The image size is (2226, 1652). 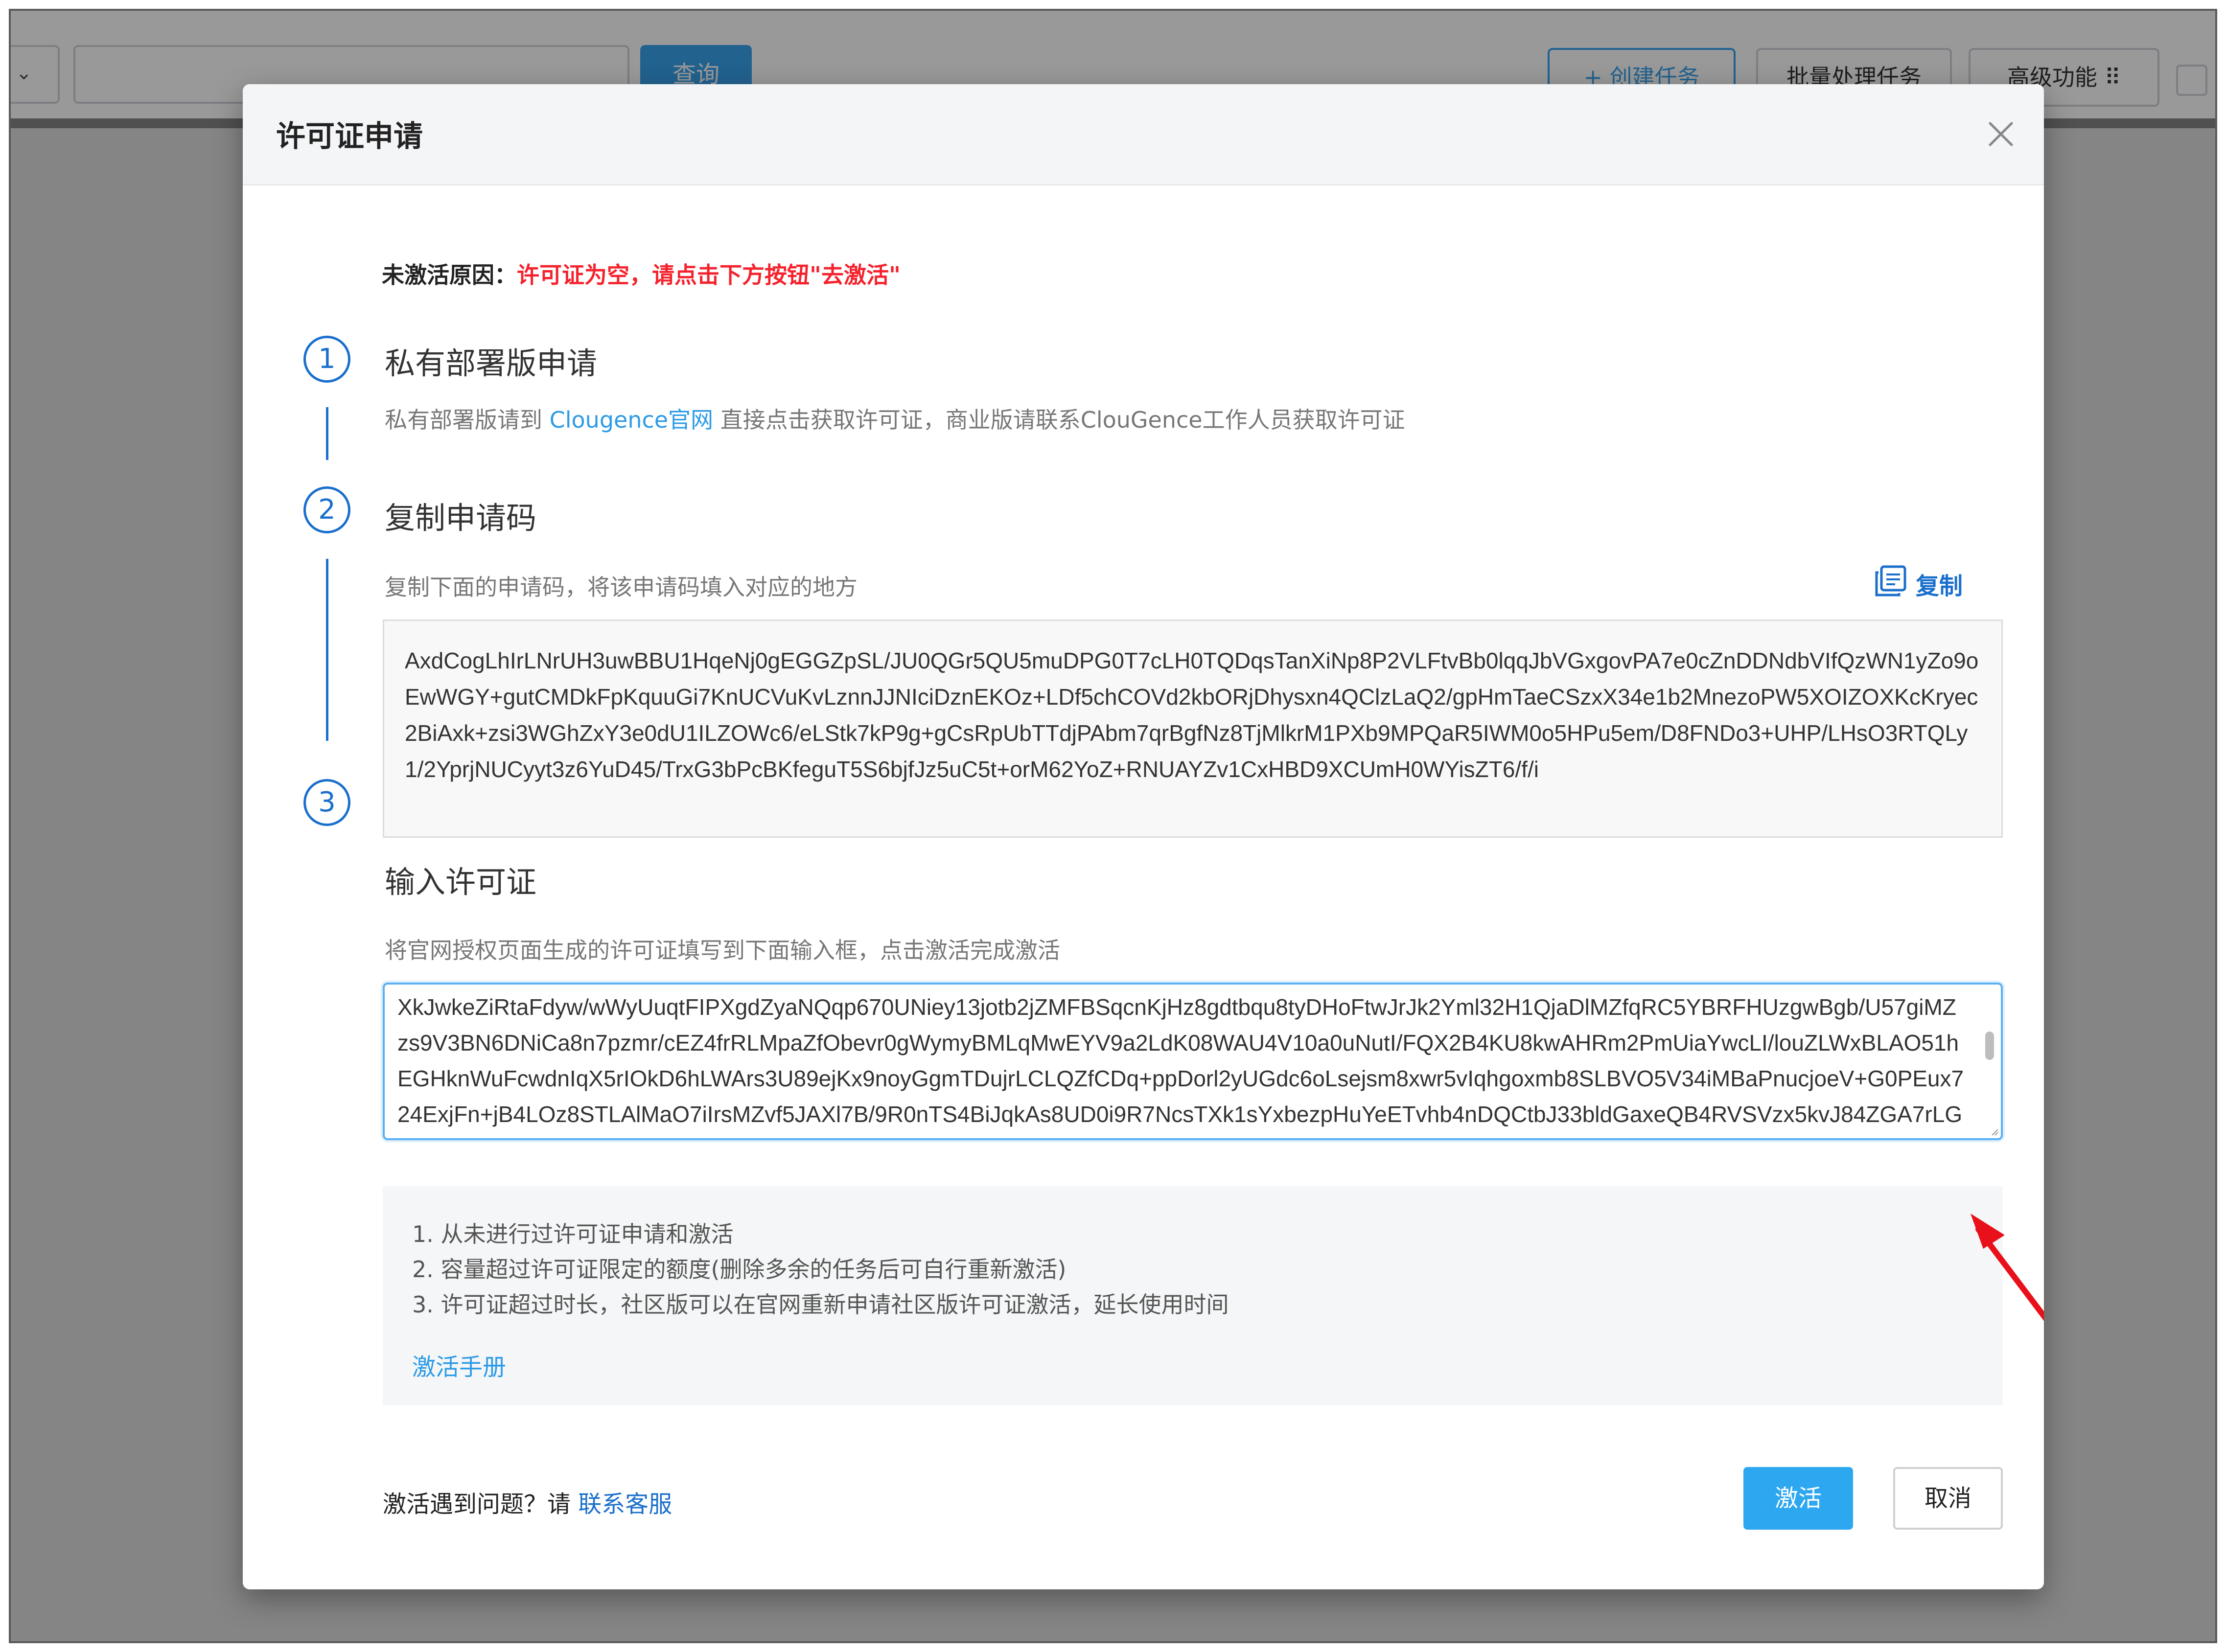 What do you see at coordinates (1059, 420) in the screenshot?
I see `step-1-desc-suffix: 直接点击获取许可证，商业版请联系ClouGence工作人员获取许可证` at bounding box center [1059, 420].